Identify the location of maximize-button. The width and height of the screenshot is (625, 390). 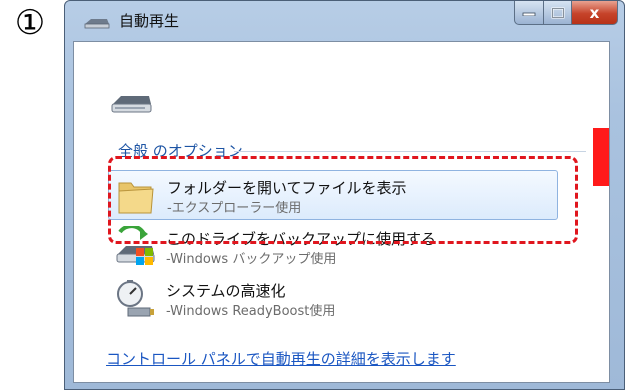
(558, 13).